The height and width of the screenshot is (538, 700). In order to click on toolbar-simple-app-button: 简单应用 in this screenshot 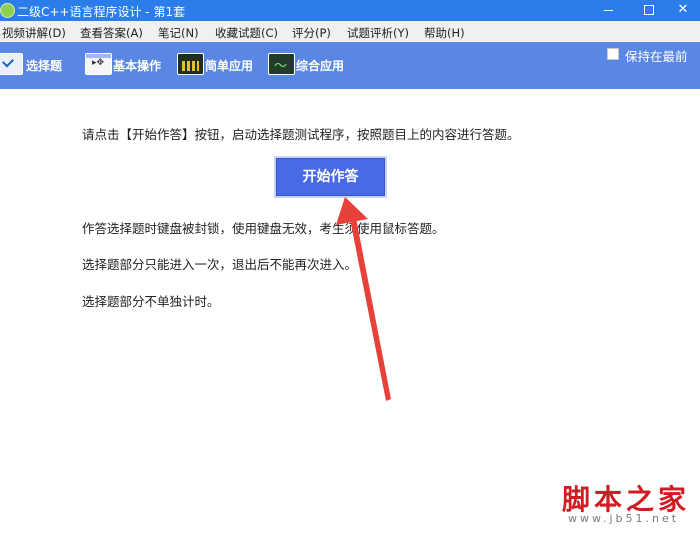, I will do `click(218, 64)`.